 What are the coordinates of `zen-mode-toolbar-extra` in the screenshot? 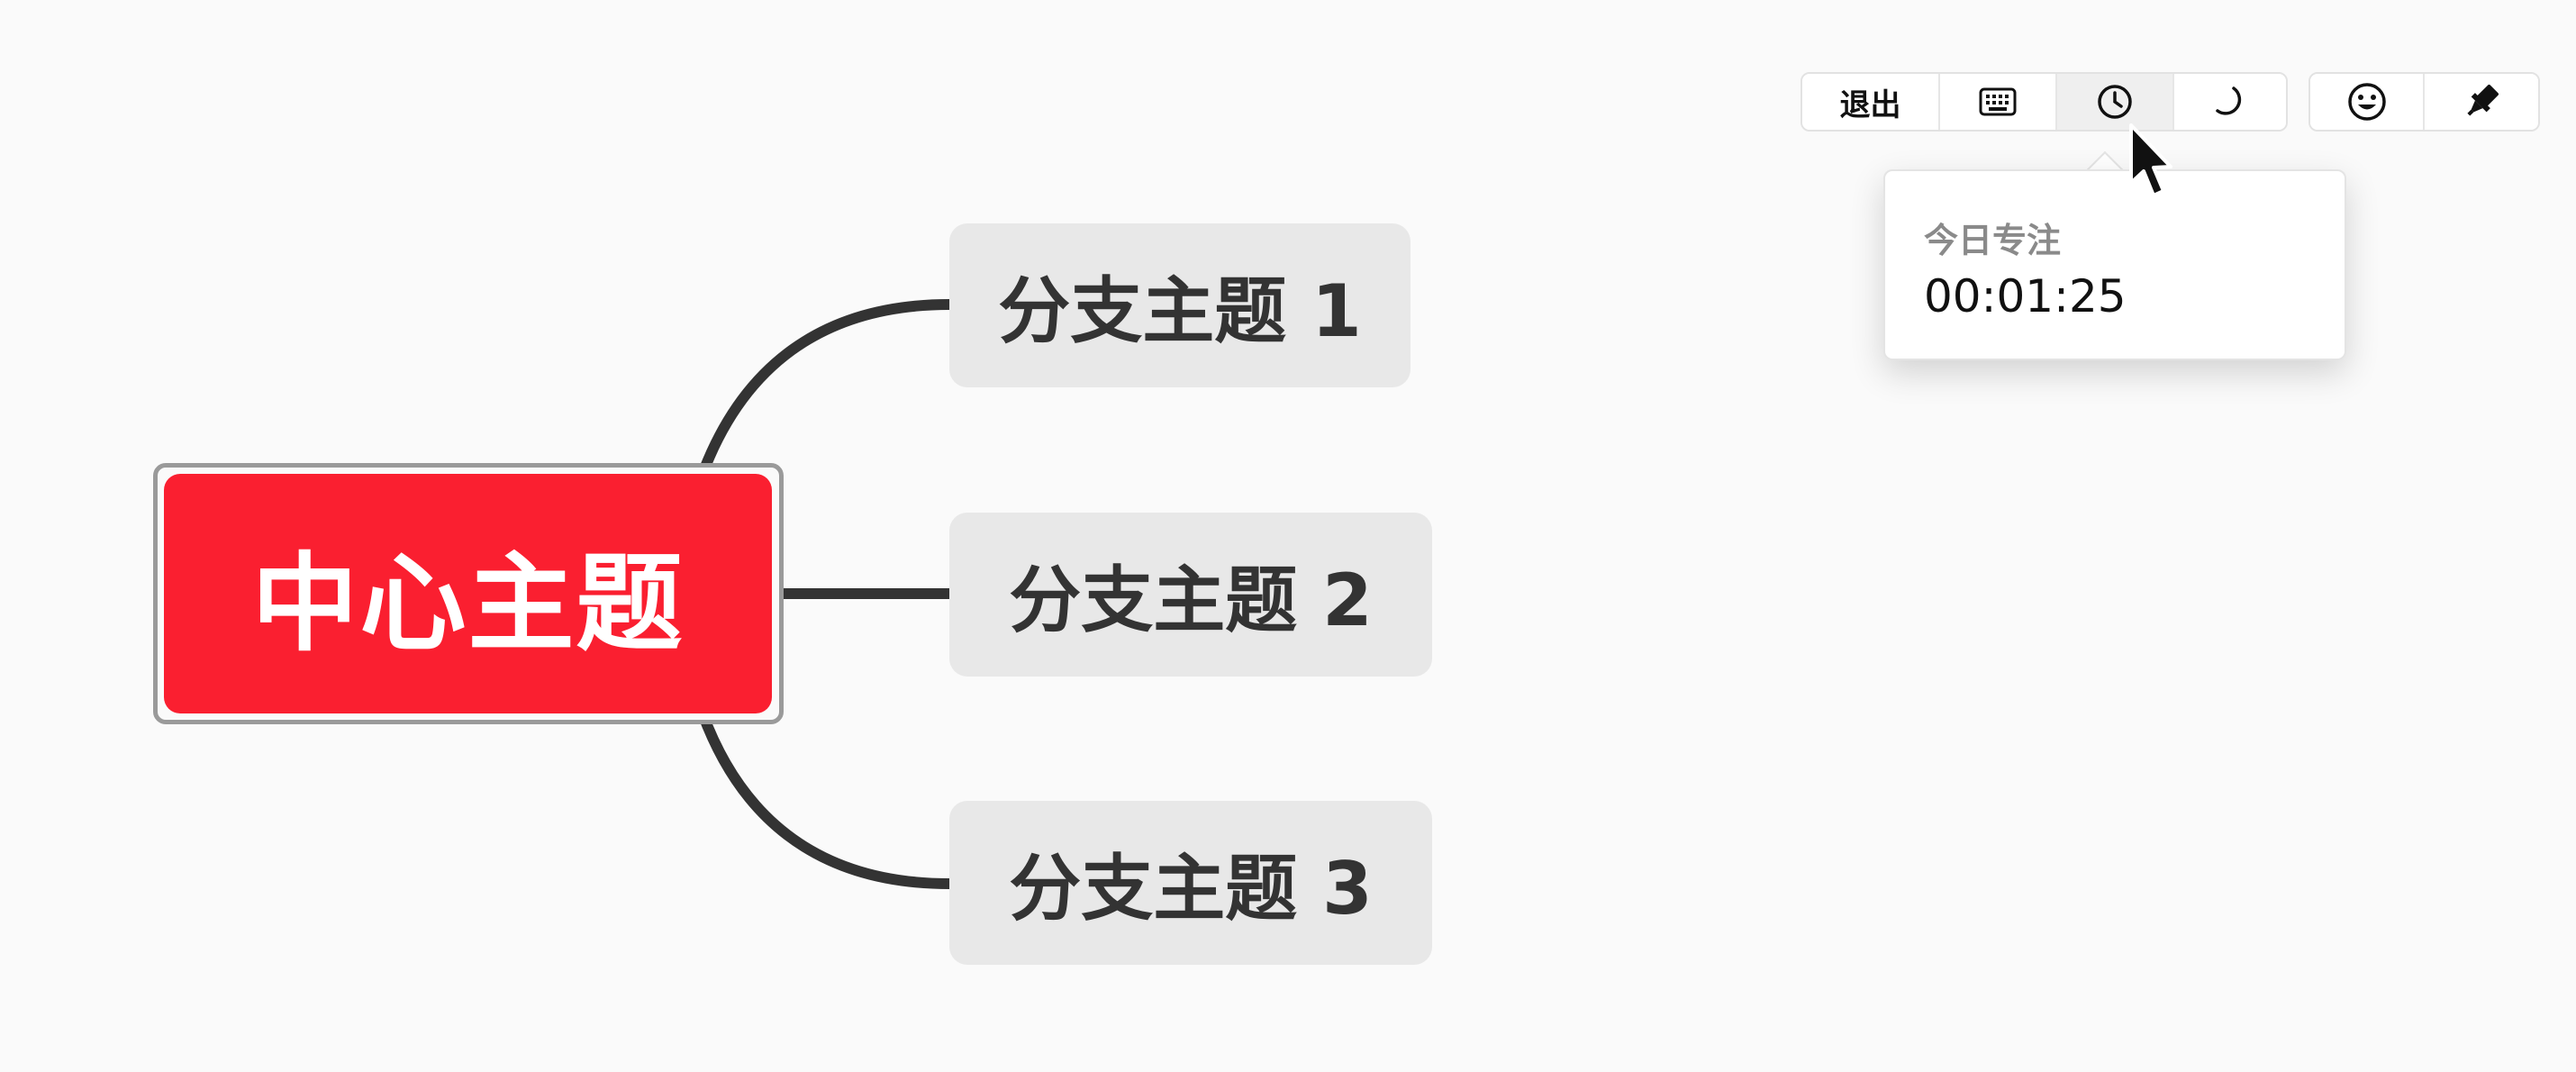 It's located at (2424, 102).